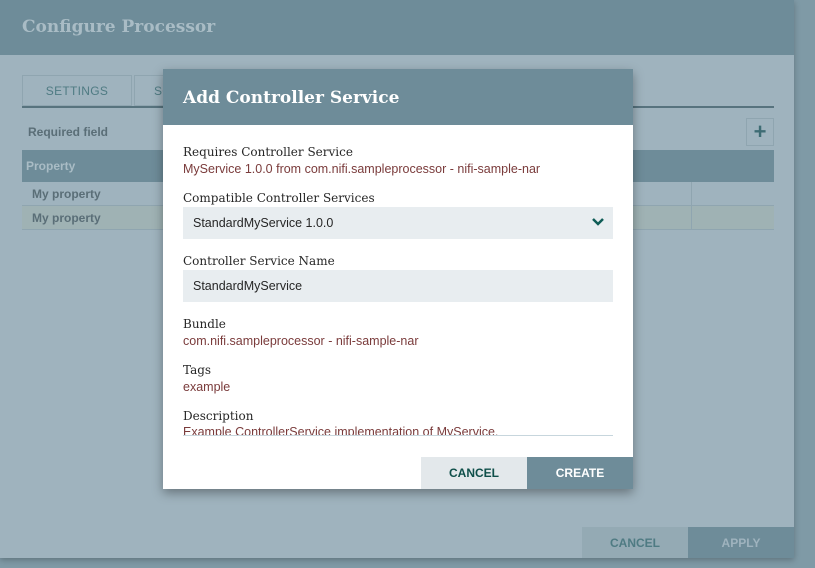  Describe the element at coordinates (397, 27) in the screenshot. I see `dialog-header: Configure Processor` at that location.